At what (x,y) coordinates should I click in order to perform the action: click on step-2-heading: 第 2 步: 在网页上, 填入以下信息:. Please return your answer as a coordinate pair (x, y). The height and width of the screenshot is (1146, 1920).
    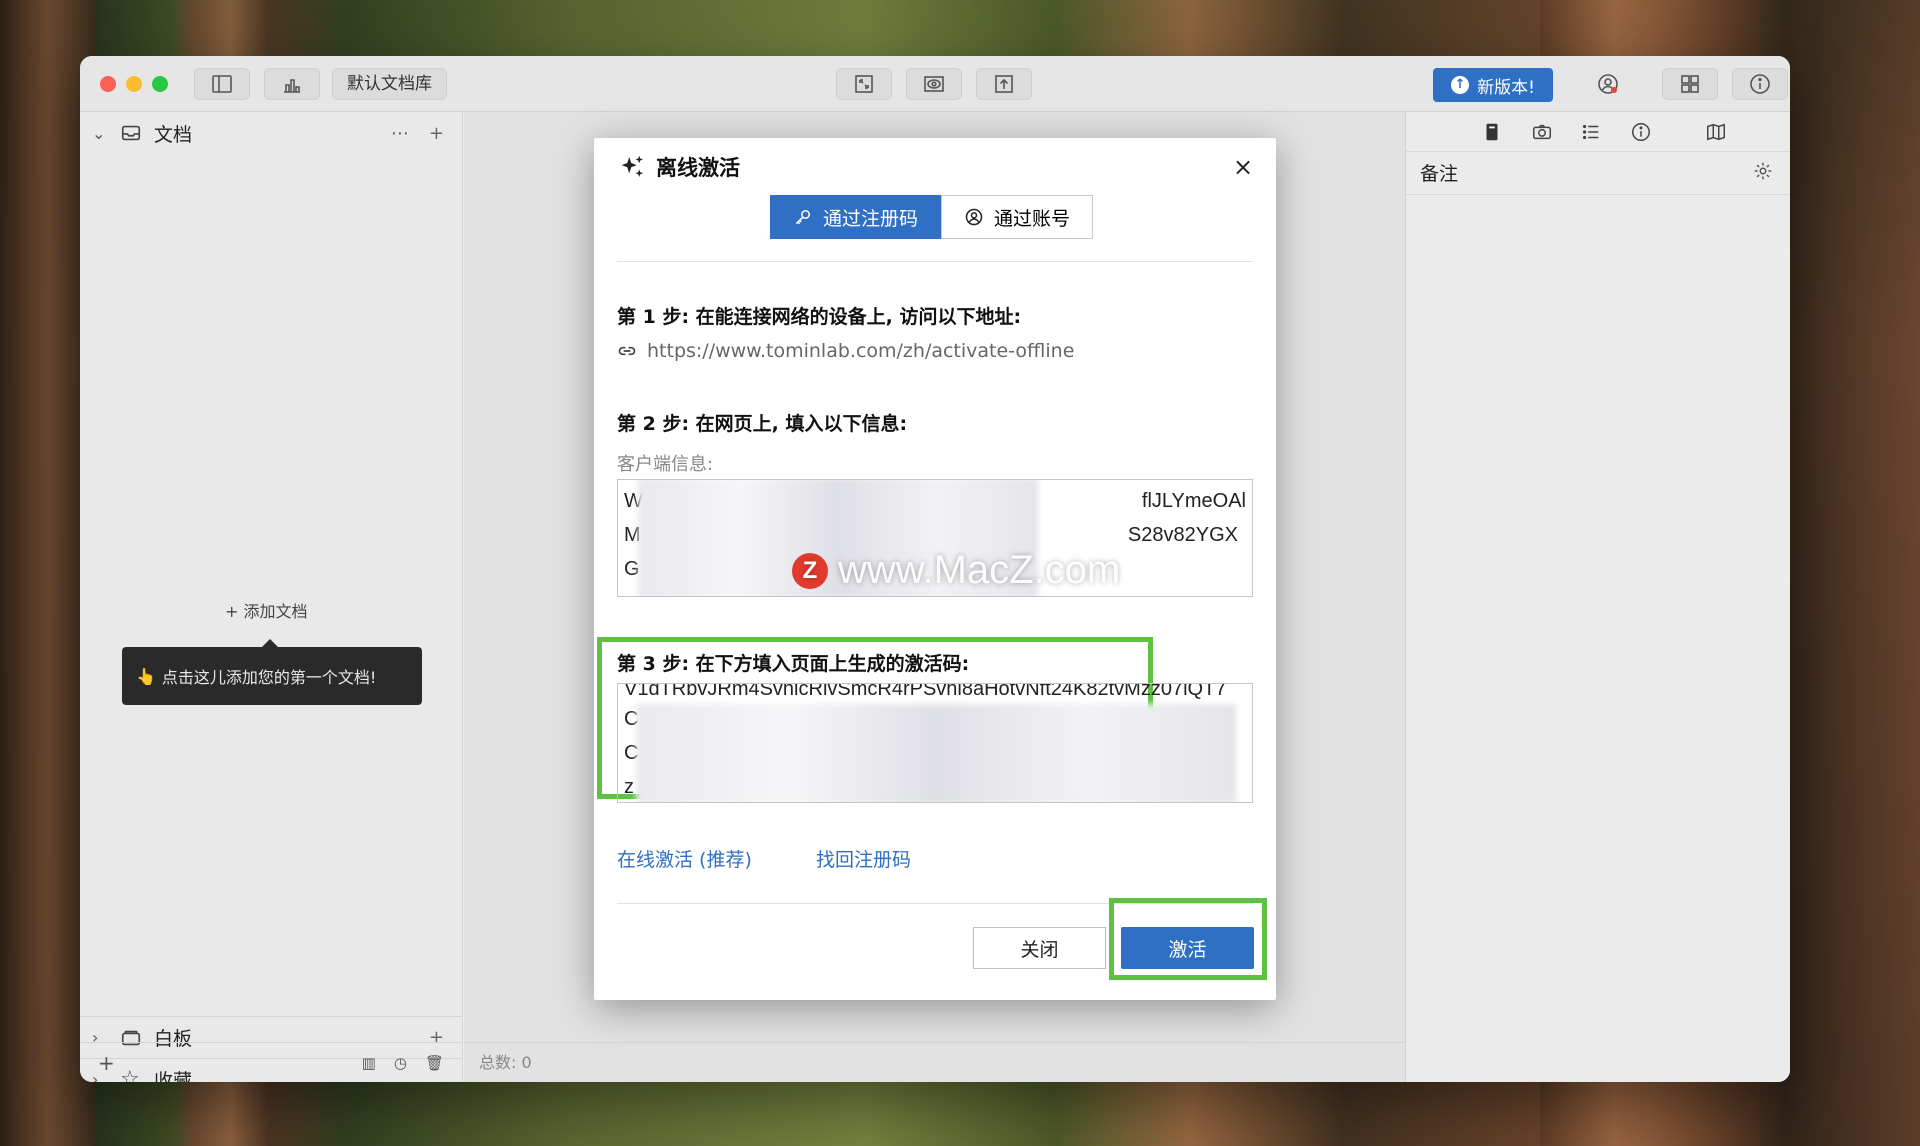
    Looking at the image, I should click on (762, 424).